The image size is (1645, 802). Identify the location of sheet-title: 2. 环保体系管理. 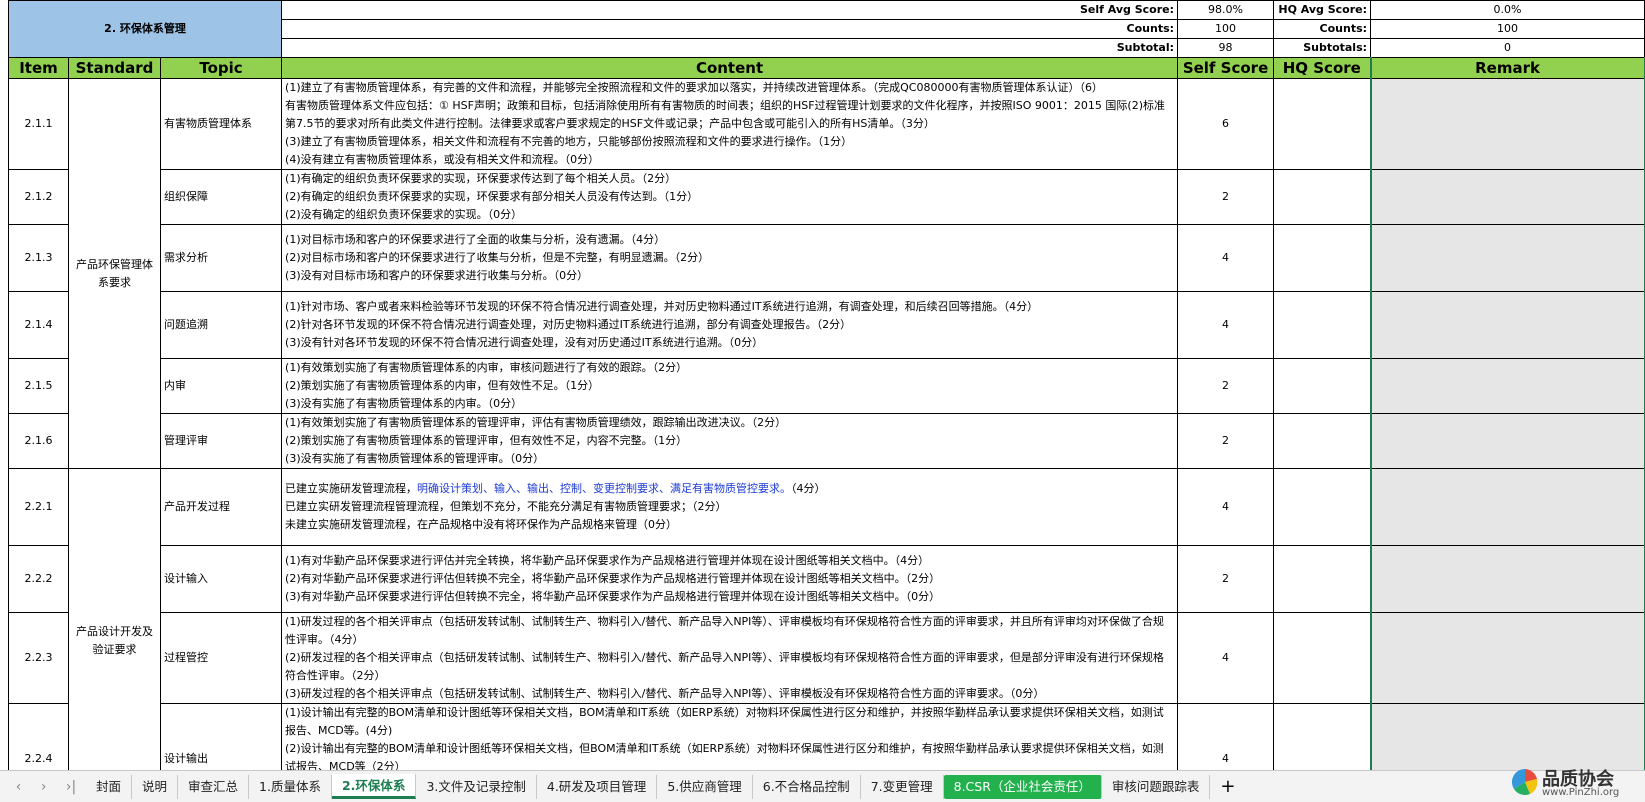
(145, 29).